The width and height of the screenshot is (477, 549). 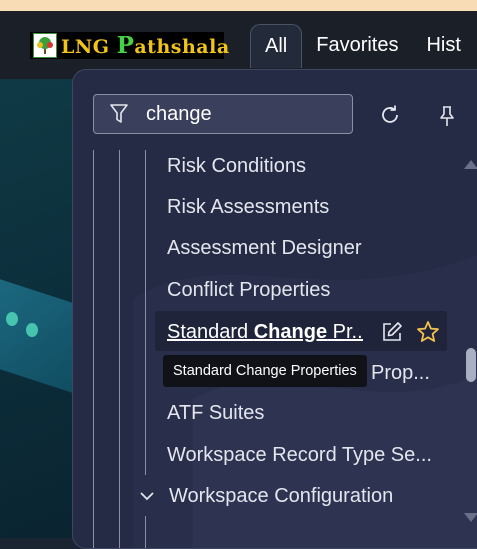 I want to click on filter-box, so click(x=223, y=114).